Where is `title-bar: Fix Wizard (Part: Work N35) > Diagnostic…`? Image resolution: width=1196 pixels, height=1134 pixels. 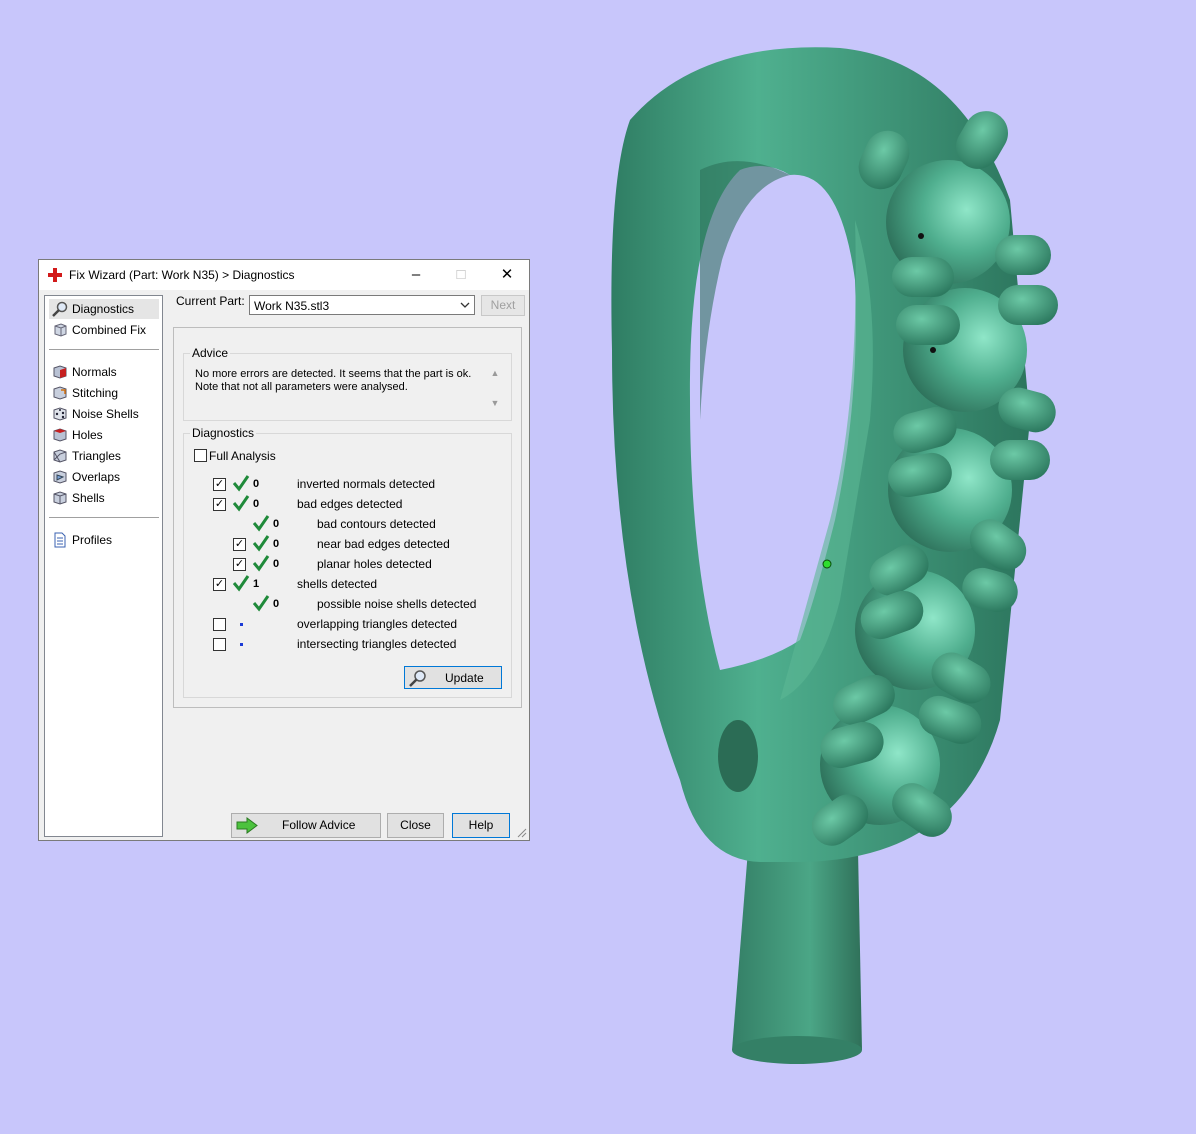
title-bar: Fix Wizard (Part: Work N35) > Diagnostic… is located at coordinates (284, 275).